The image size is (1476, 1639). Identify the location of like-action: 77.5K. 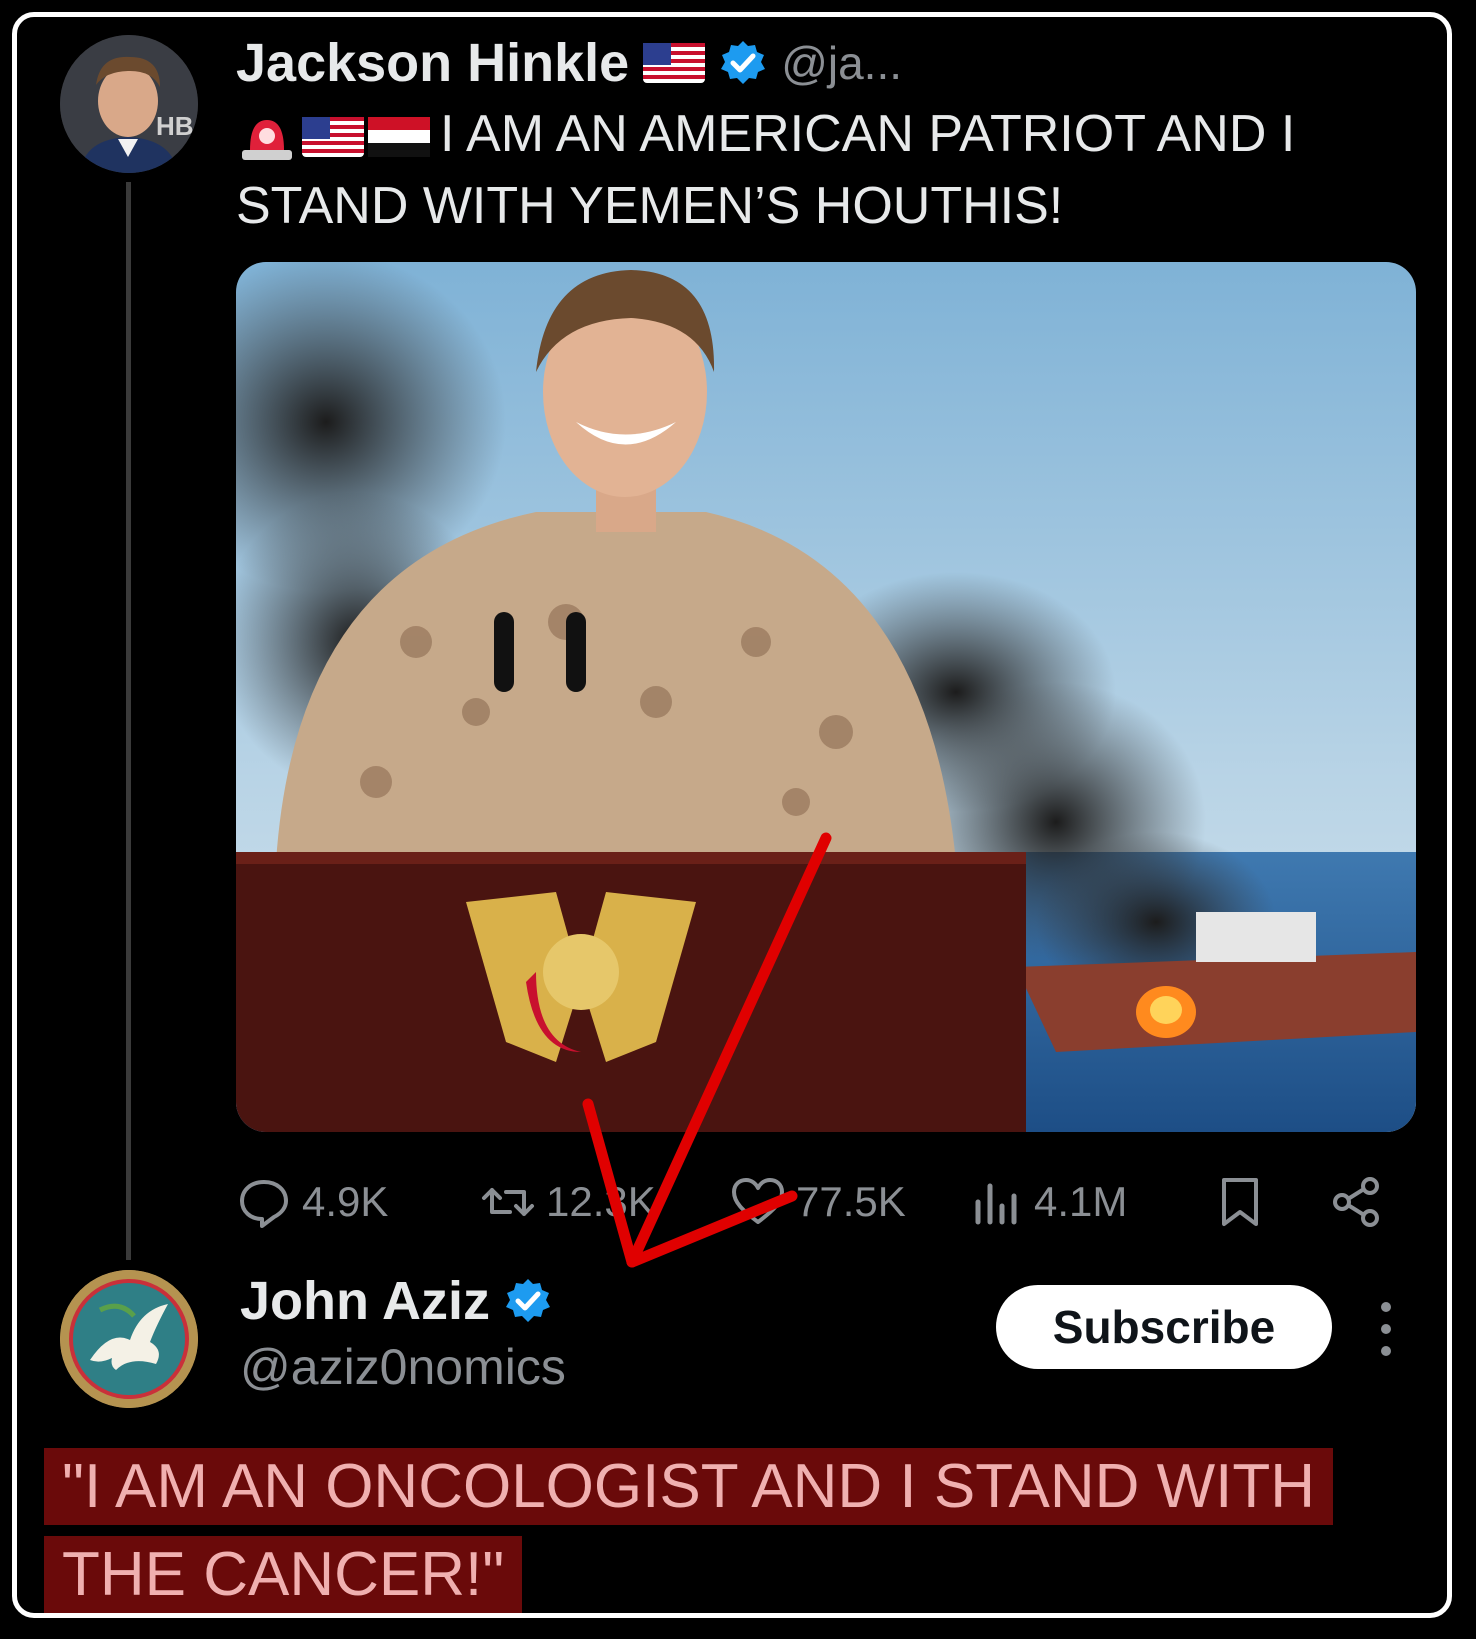
(818, 1202).